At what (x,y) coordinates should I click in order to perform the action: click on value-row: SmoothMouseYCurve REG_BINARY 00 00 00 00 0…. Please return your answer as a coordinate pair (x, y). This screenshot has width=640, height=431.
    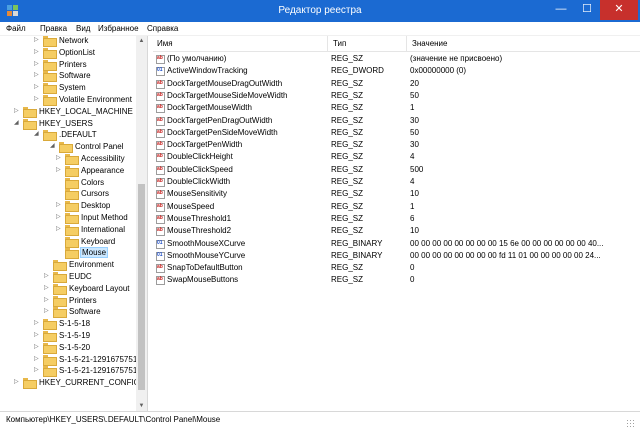
    Looking at the image, I should click on (396, 256).